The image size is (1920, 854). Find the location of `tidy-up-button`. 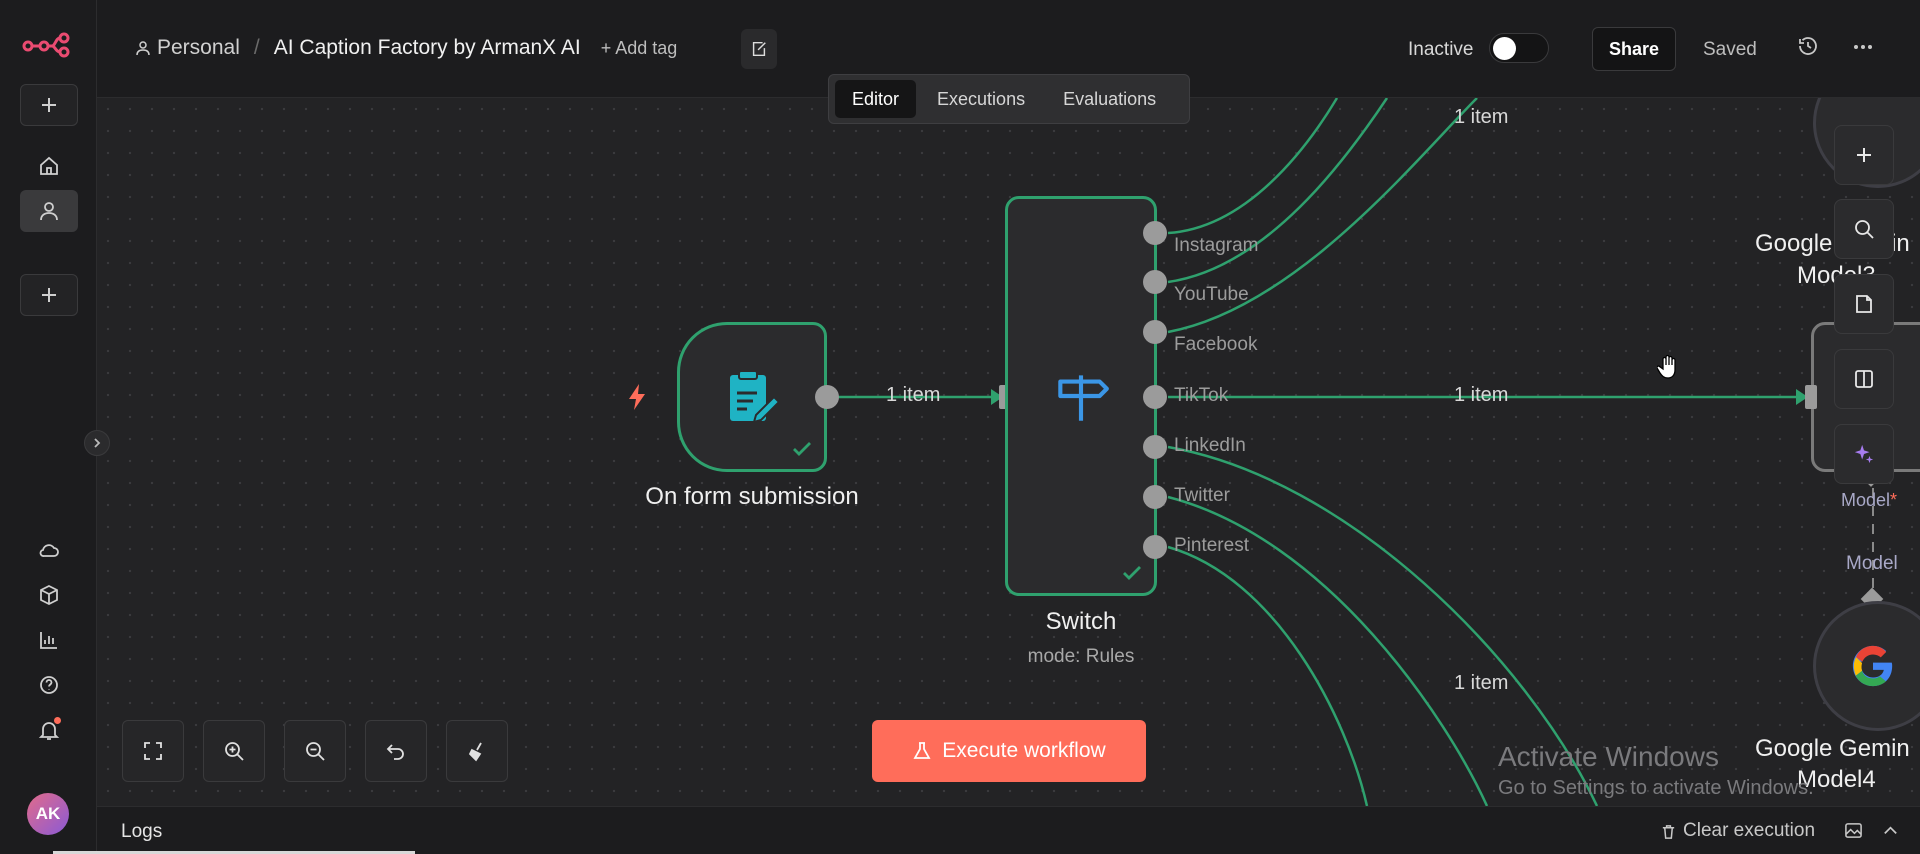

tidy-up-button is located at coordinates (477, 751).